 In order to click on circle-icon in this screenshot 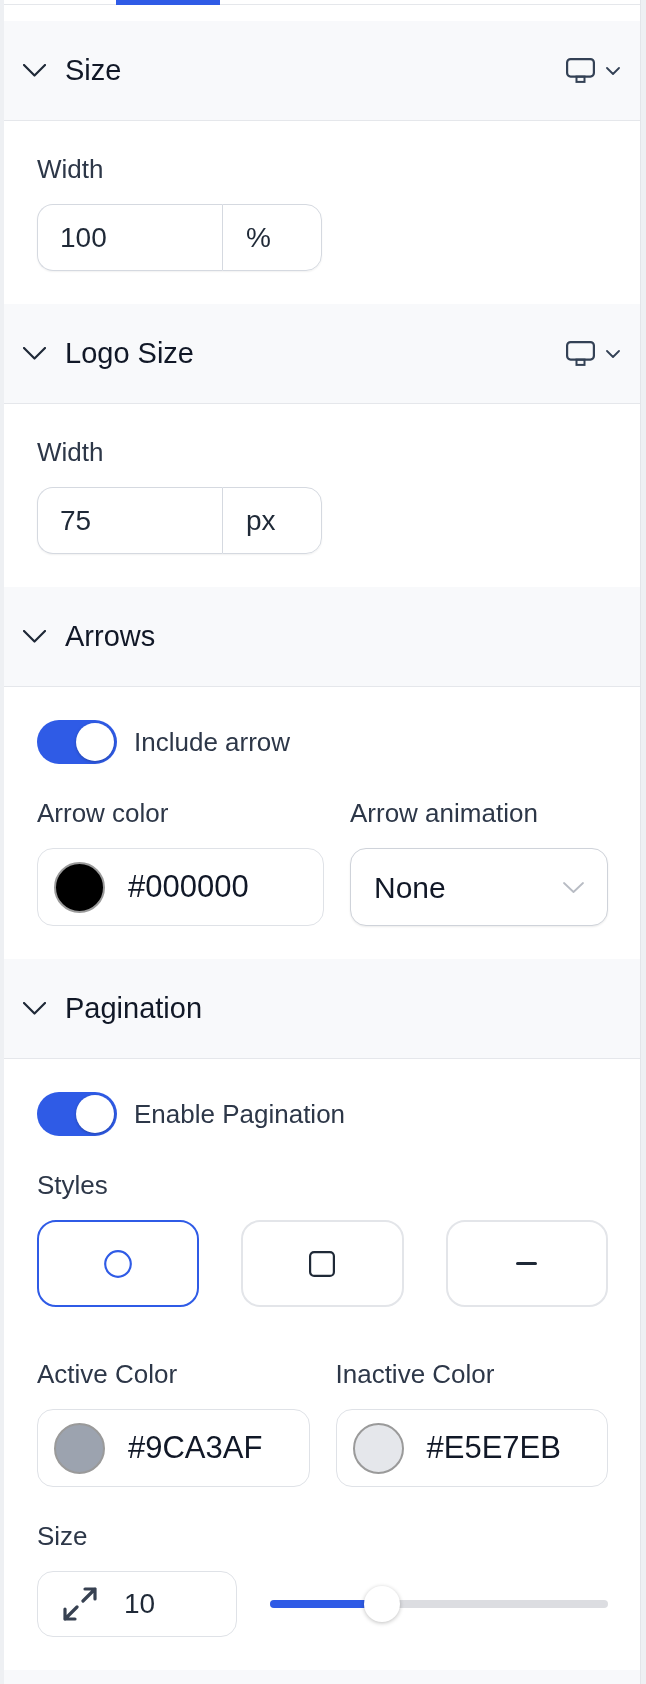, I will do `click(118, 1263)`.